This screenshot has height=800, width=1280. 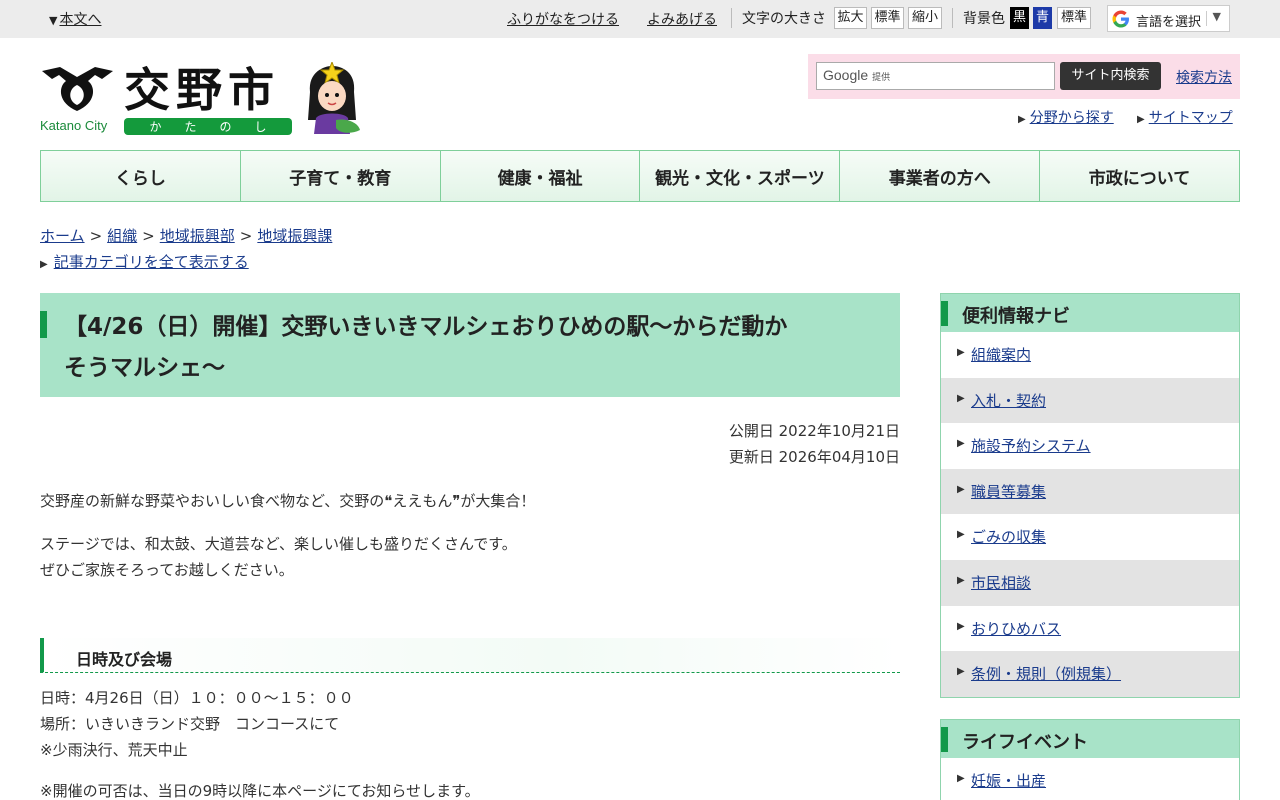 I want to click on font-larger-button: 拡大, so click(x=850, y=18).